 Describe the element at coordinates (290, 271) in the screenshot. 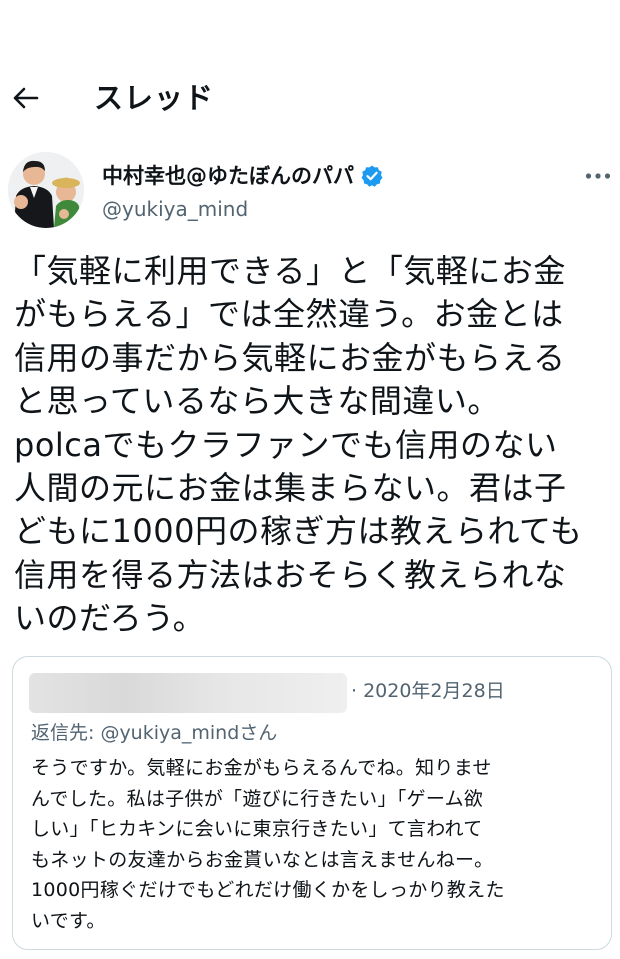

I see `tweet-line: 「気軽に利用できる」と「気軽にお金` at that location.